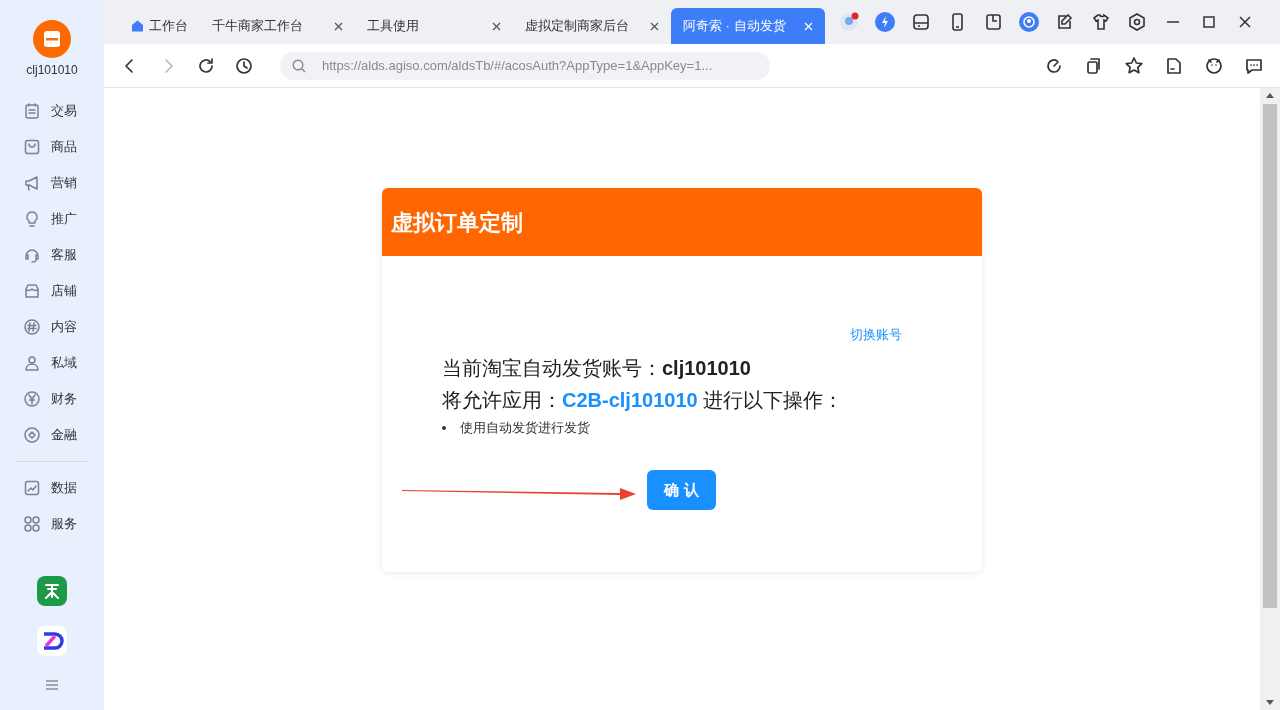 Image resolution: width=1280 pixels, height=710 pixels. Describe the element at coordinates (52, 255) in the screenshot. I see `sidebar-item: 客服` at that location.